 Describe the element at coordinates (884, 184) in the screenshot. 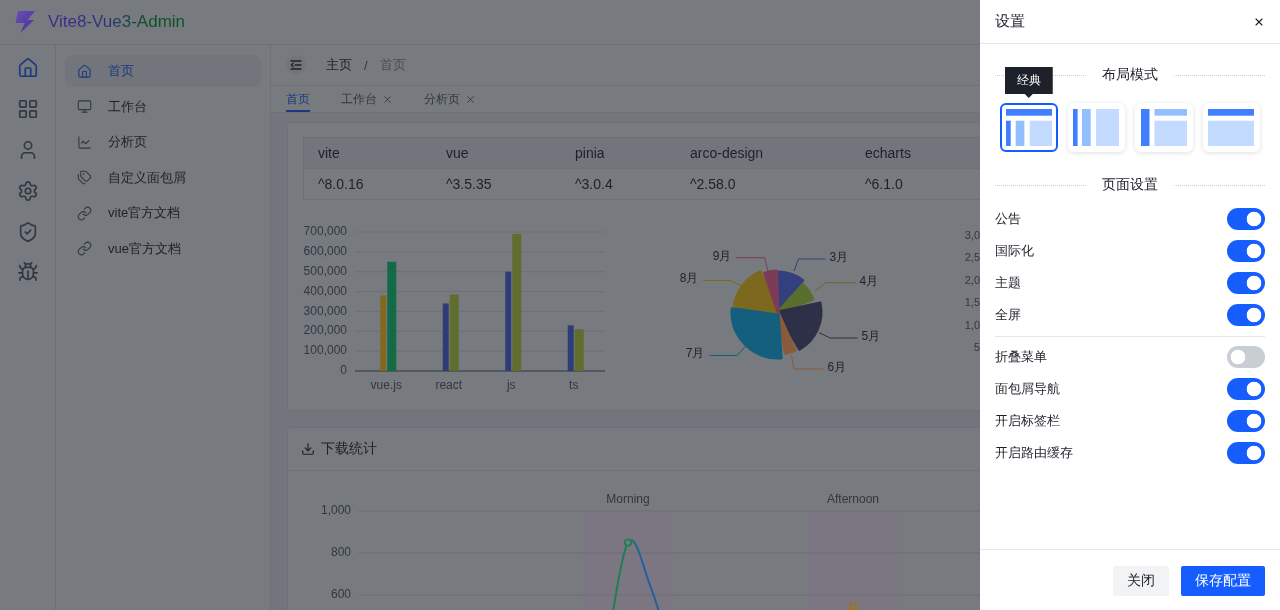

I see `table-cell-text: ^6.1.0` at that location.